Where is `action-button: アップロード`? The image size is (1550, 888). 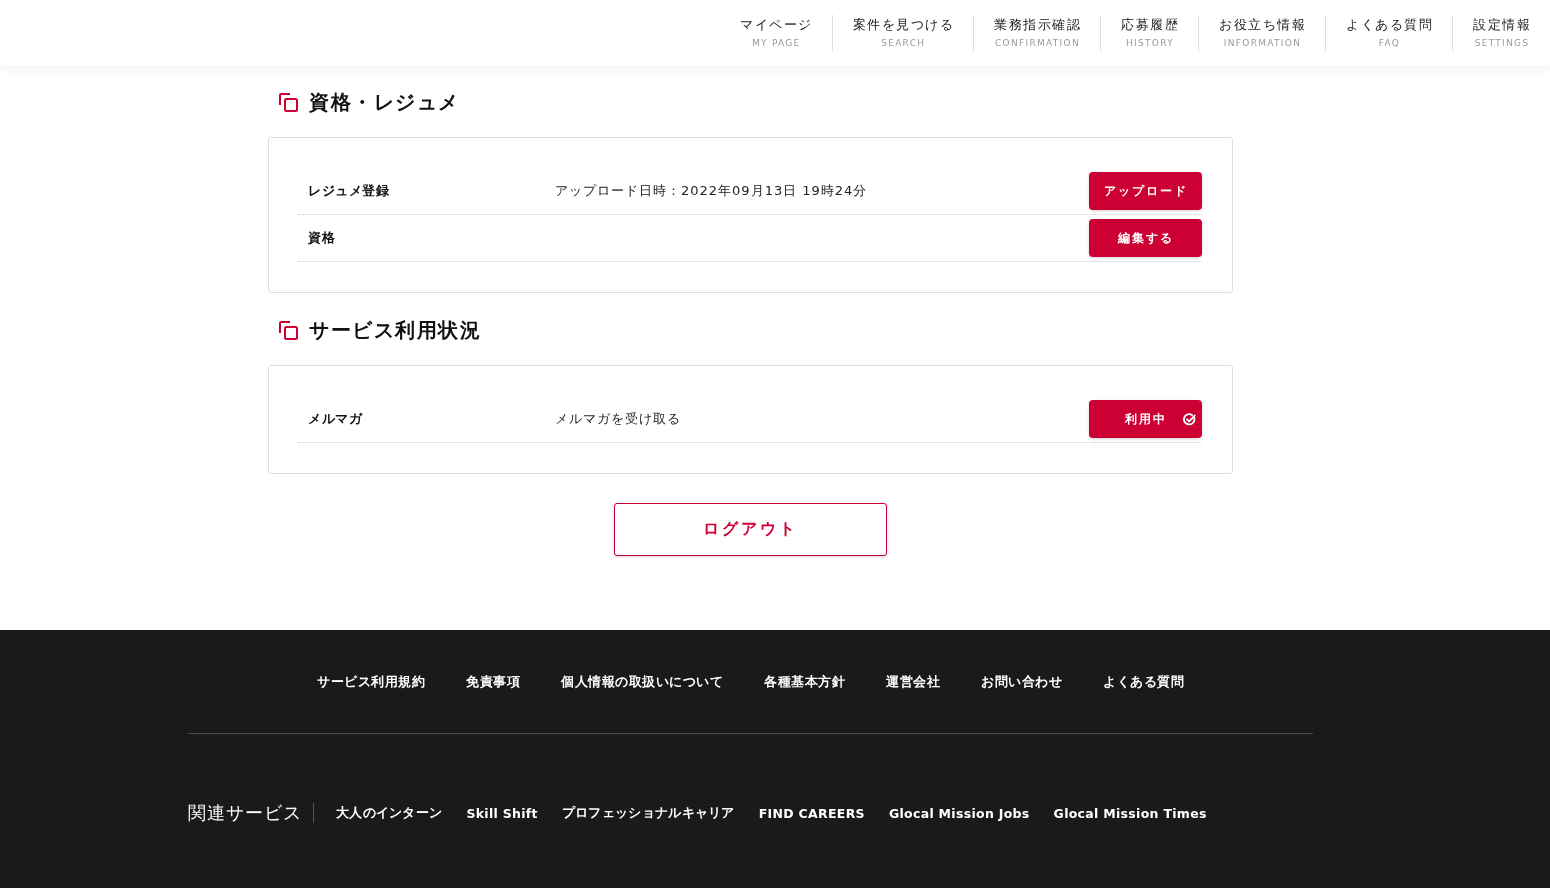 action-button: アップロード is located at coordinates (1145, 191).